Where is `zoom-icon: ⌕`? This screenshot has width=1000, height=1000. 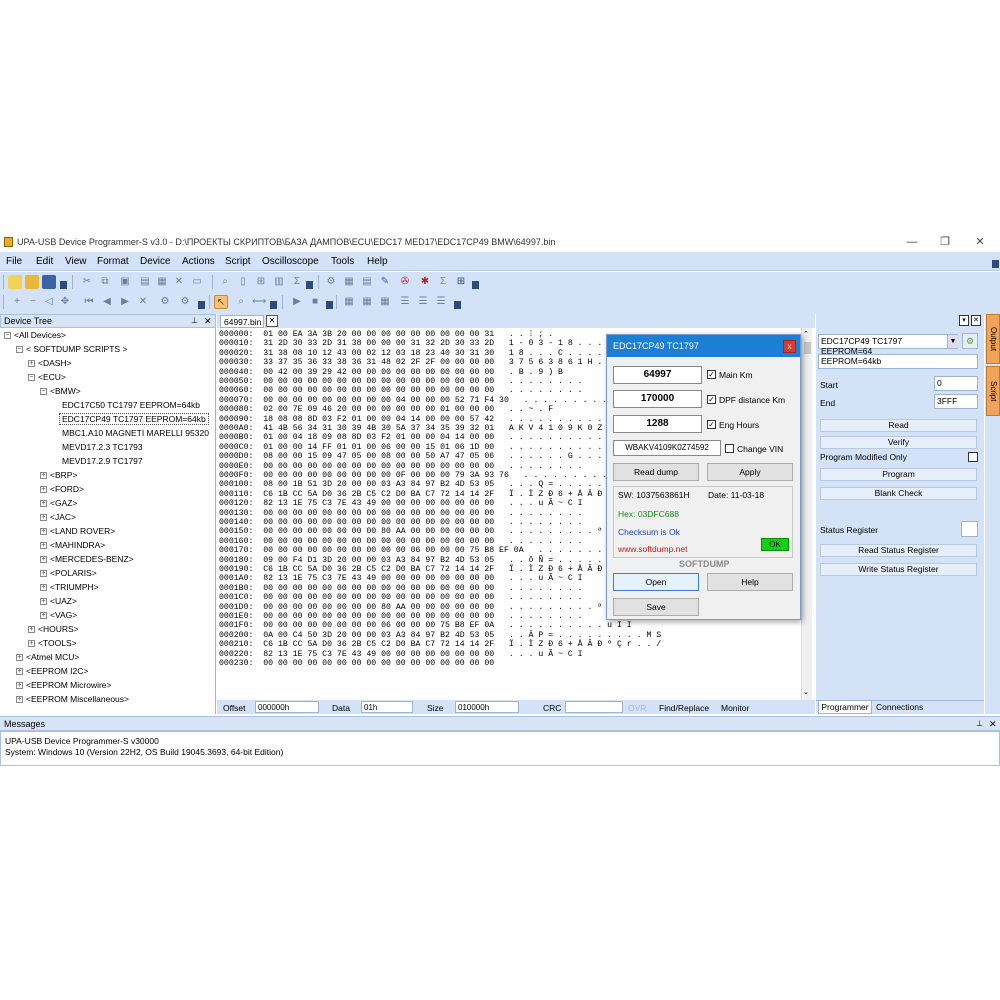 zoom-icon: ⌕ is located at coordinates (241, 302).